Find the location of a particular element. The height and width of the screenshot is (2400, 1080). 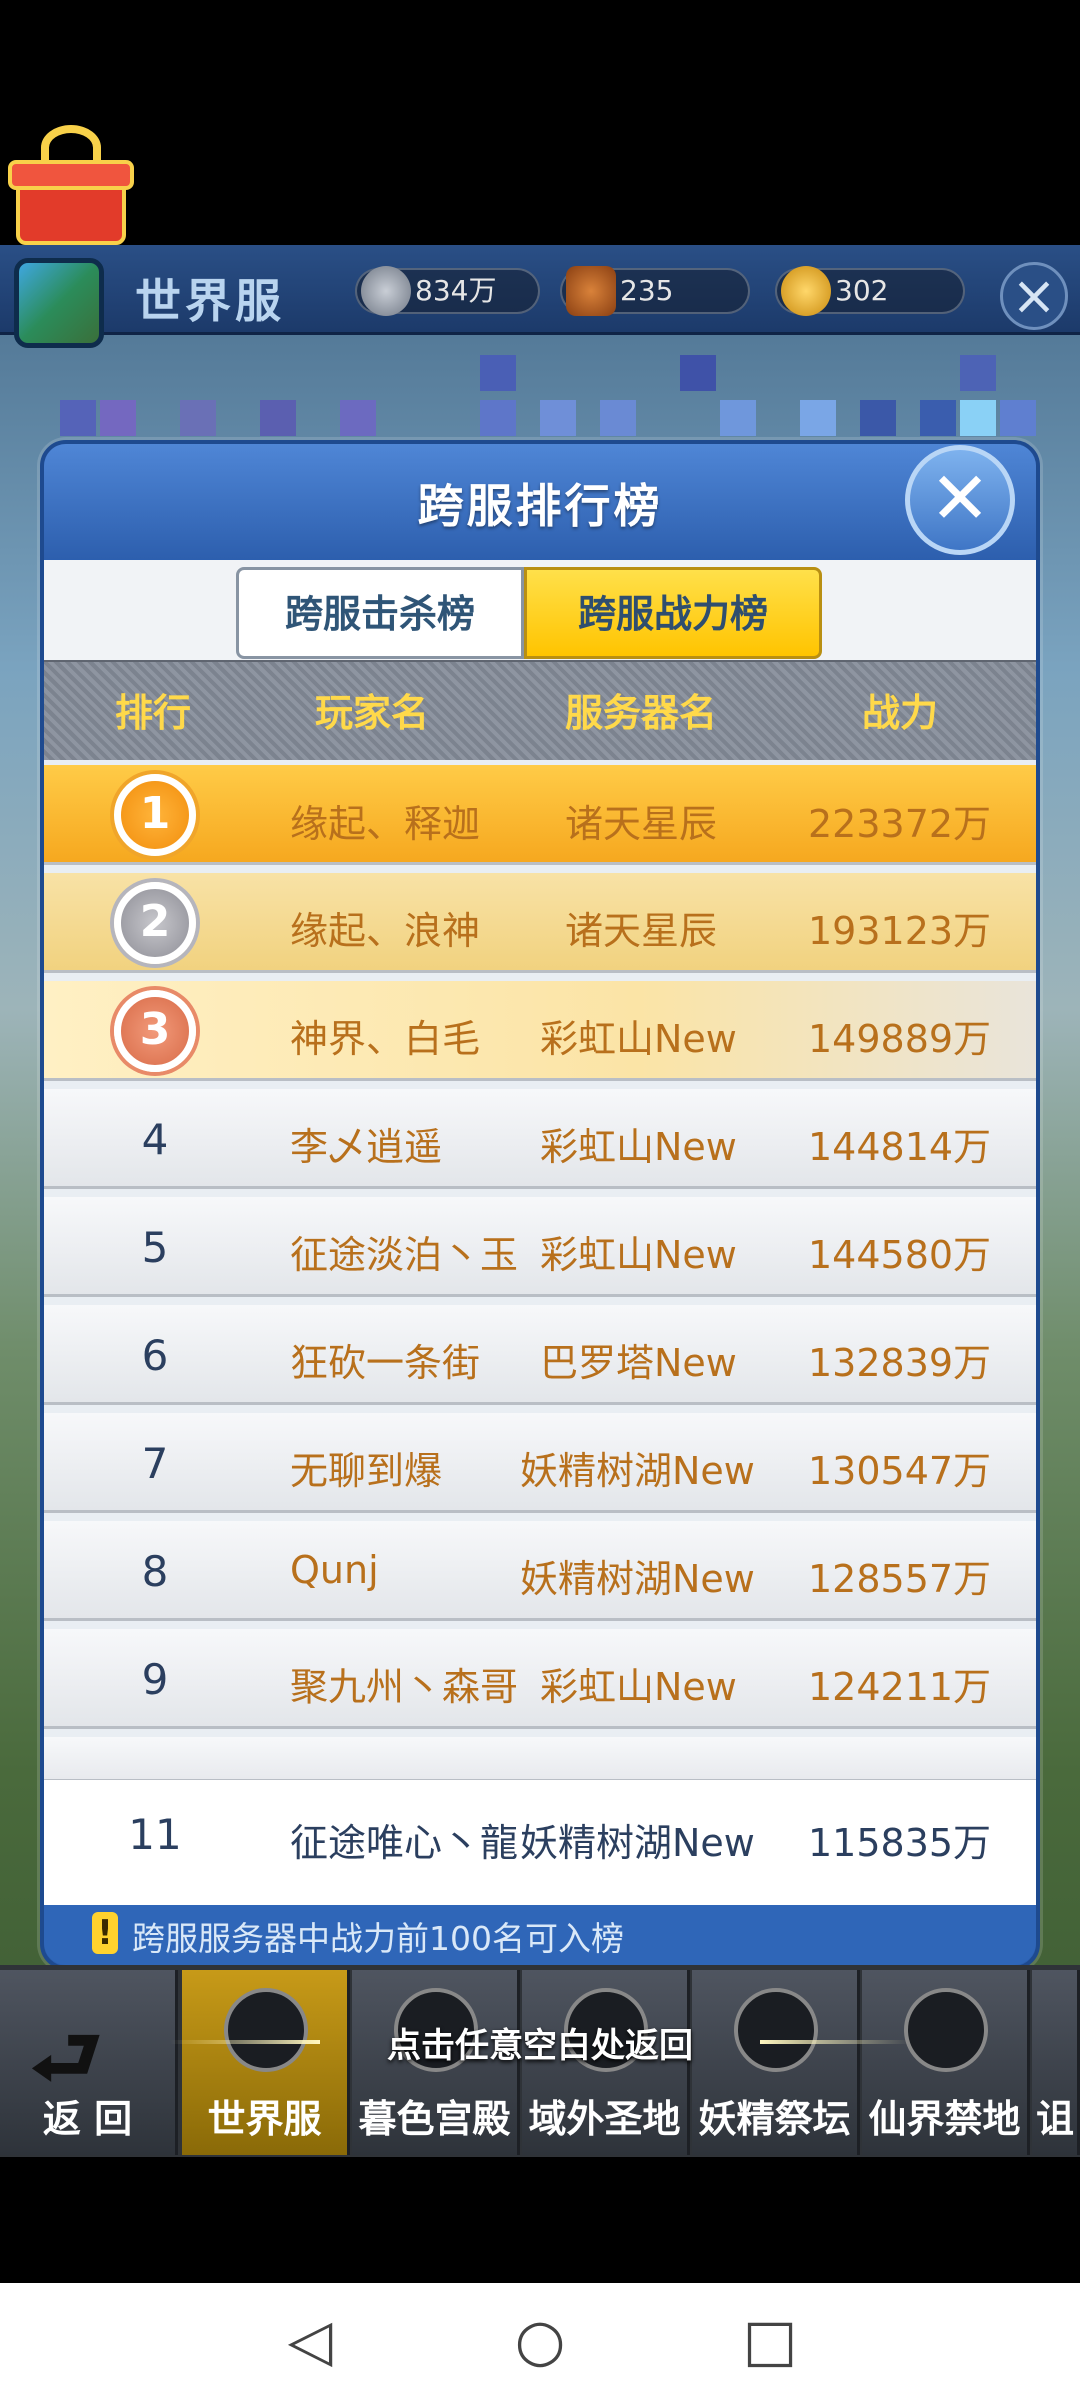

nav-label: 诅 is located at coordinates (1055, 2119).